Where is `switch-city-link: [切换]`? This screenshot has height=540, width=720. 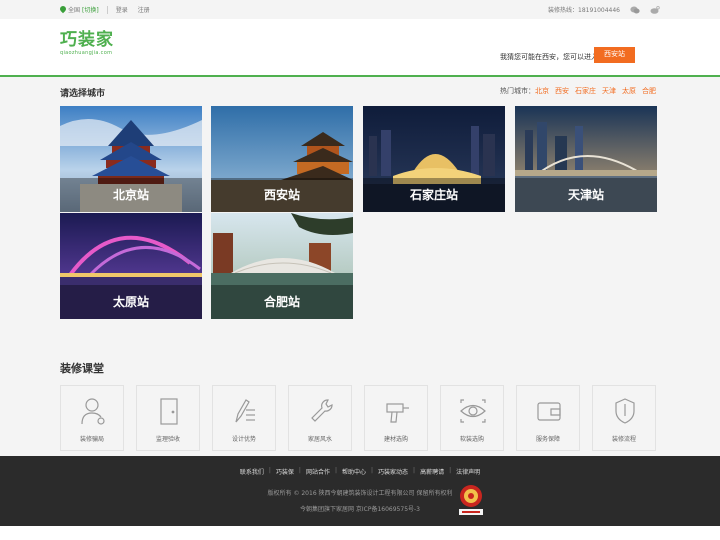 switch-city-link: [切换] is located at coordinates (90, 9).